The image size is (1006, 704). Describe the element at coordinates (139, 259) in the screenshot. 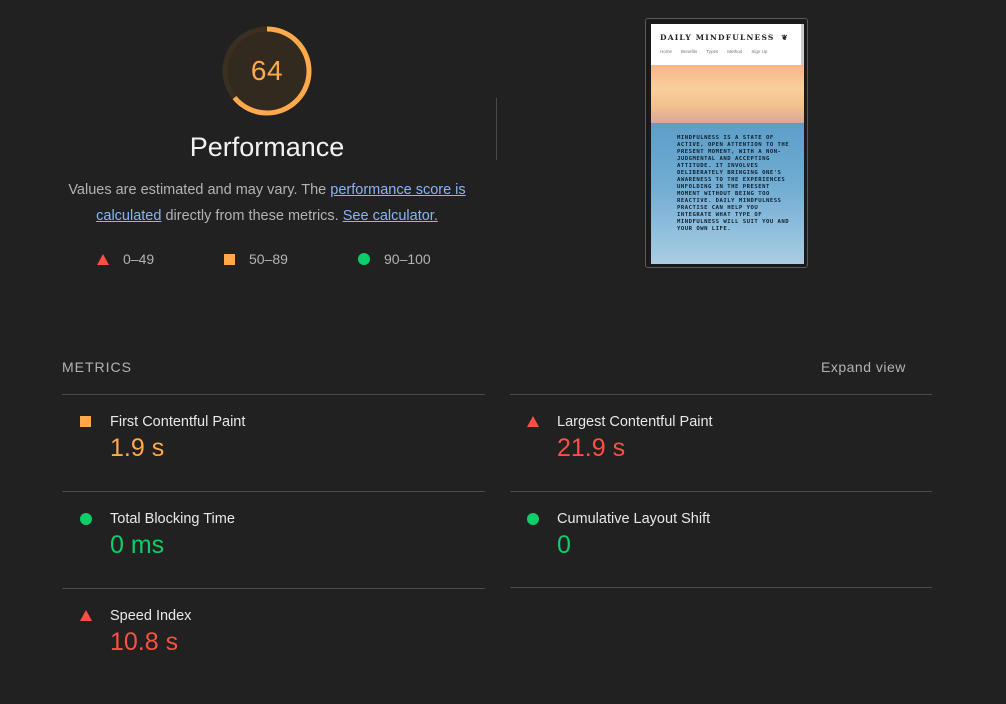

I see `legend-range: 0–49` at that location.